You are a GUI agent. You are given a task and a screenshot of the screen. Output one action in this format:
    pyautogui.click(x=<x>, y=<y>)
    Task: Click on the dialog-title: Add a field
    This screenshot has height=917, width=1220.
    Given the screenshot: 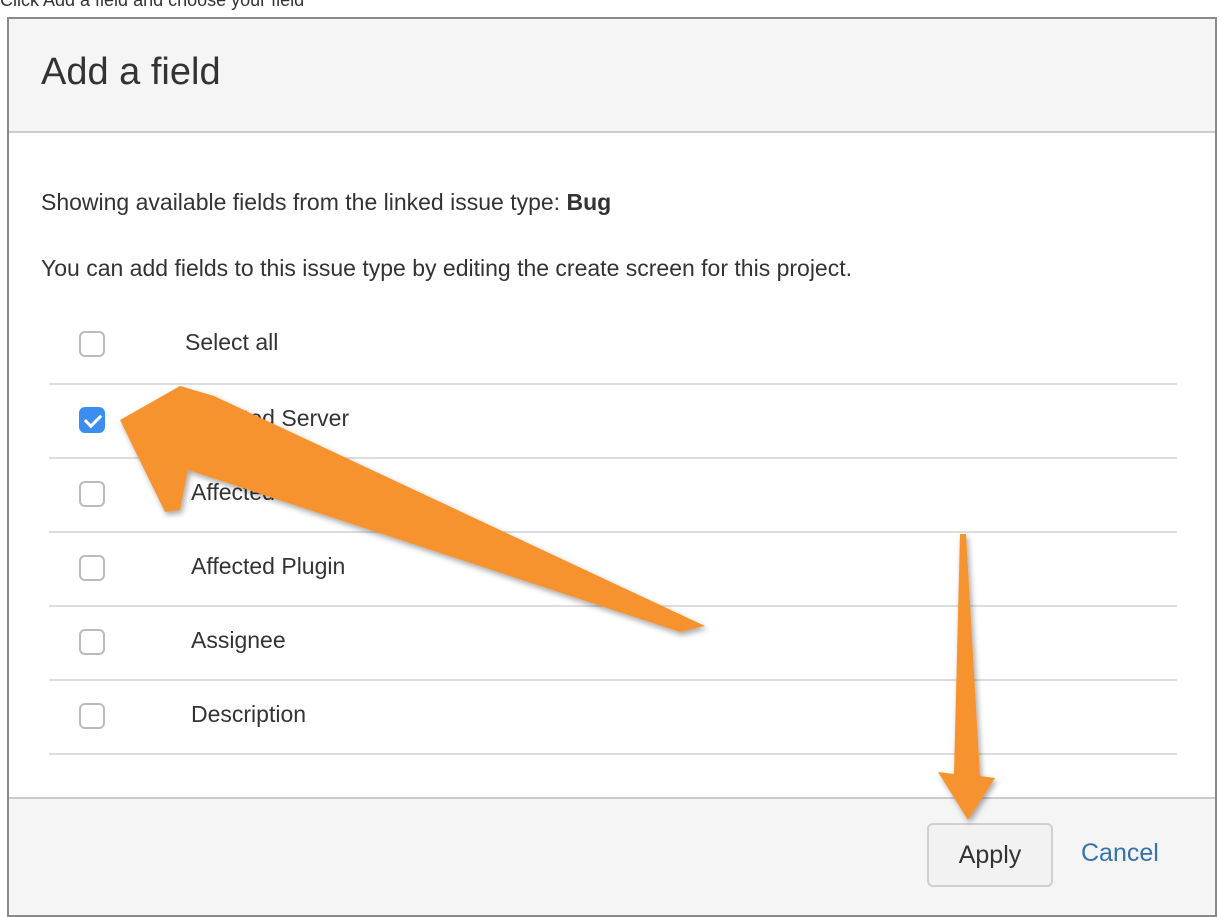 What is the action you would take?
    pyautogui.click(x=131, y=72)
    